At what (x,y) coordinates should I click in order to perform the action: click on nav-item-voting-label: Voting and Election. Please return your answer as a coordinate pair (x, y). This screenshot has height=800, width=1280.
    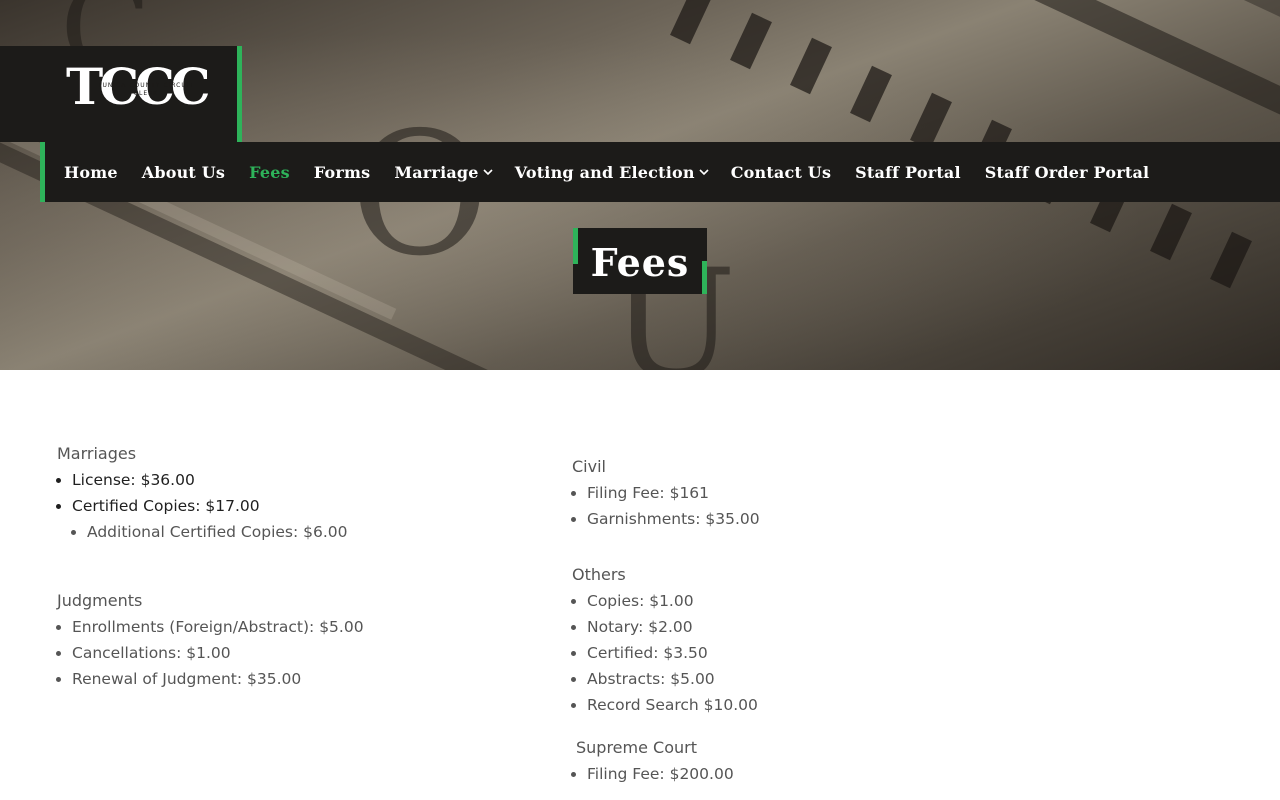
    Looking at the image, I should click on (604, 172).